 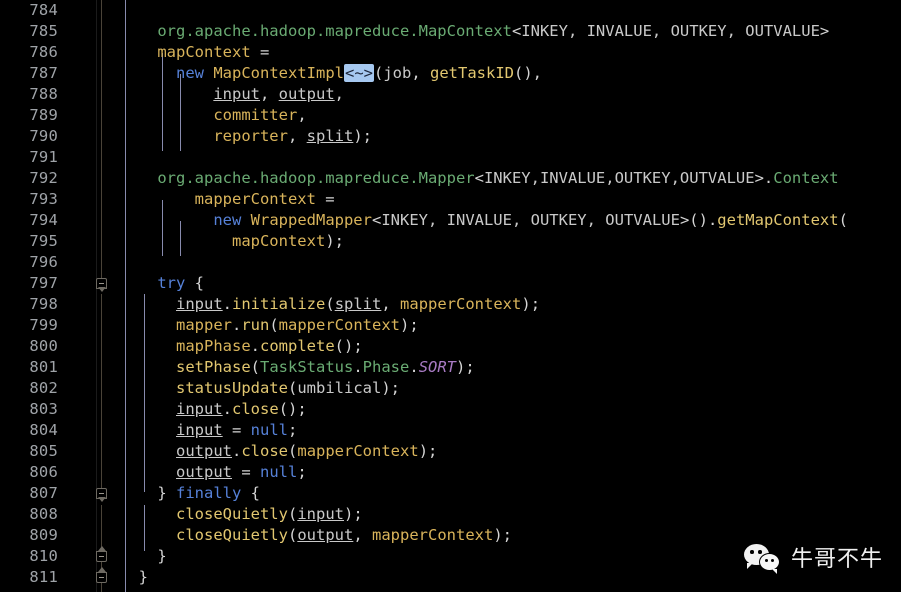 I want to click on token-brace-open: {, so click(x=250, y=493).